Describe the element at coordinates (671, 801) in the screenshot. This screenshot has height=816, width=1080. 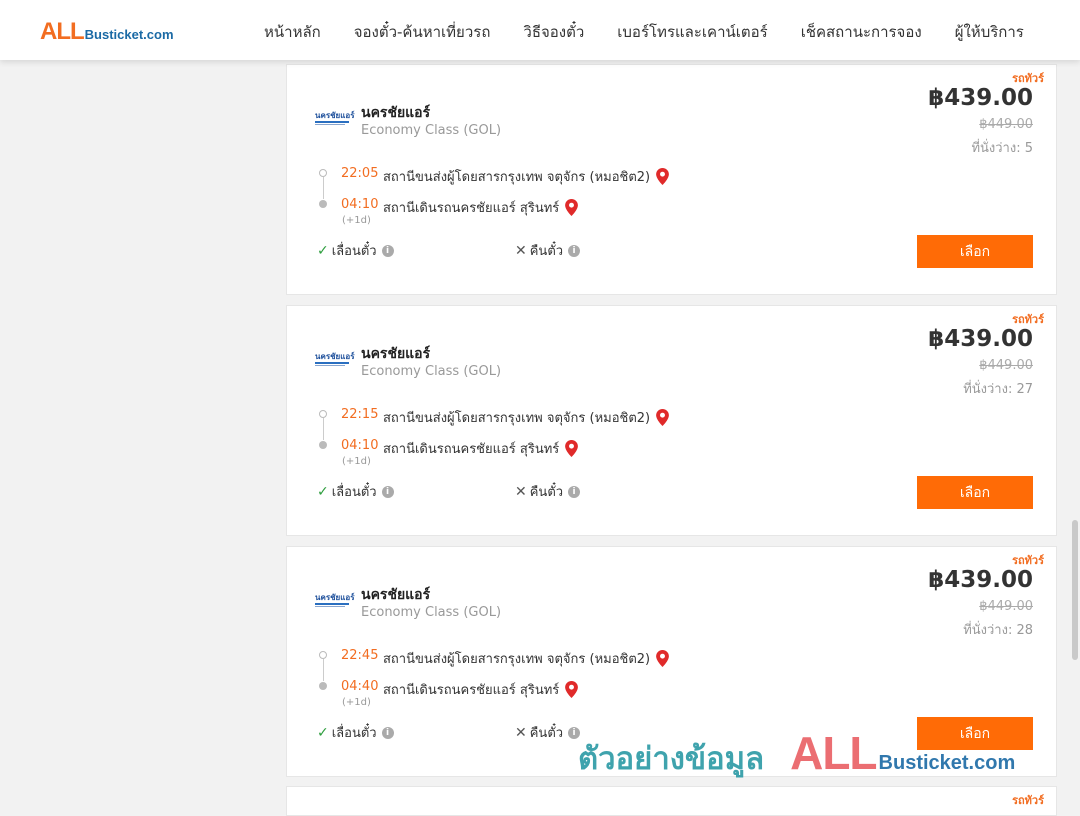
I see `trip-card-partial: รถทัวร์` at that location.